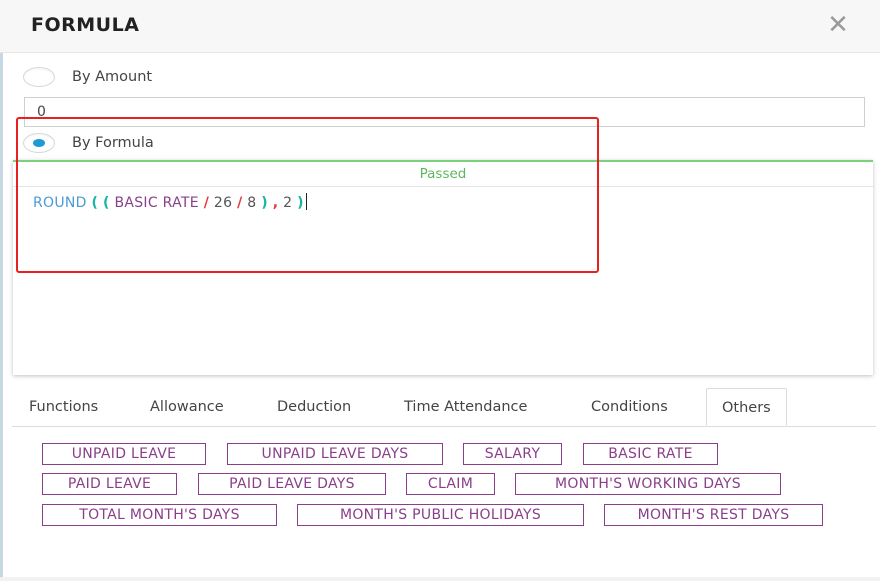  What do you see at coordinates (124, 454) in the screenshot?
I see `chip-unpaid-leave: UNPAID LEAVE` at bounding box center [124, 454].